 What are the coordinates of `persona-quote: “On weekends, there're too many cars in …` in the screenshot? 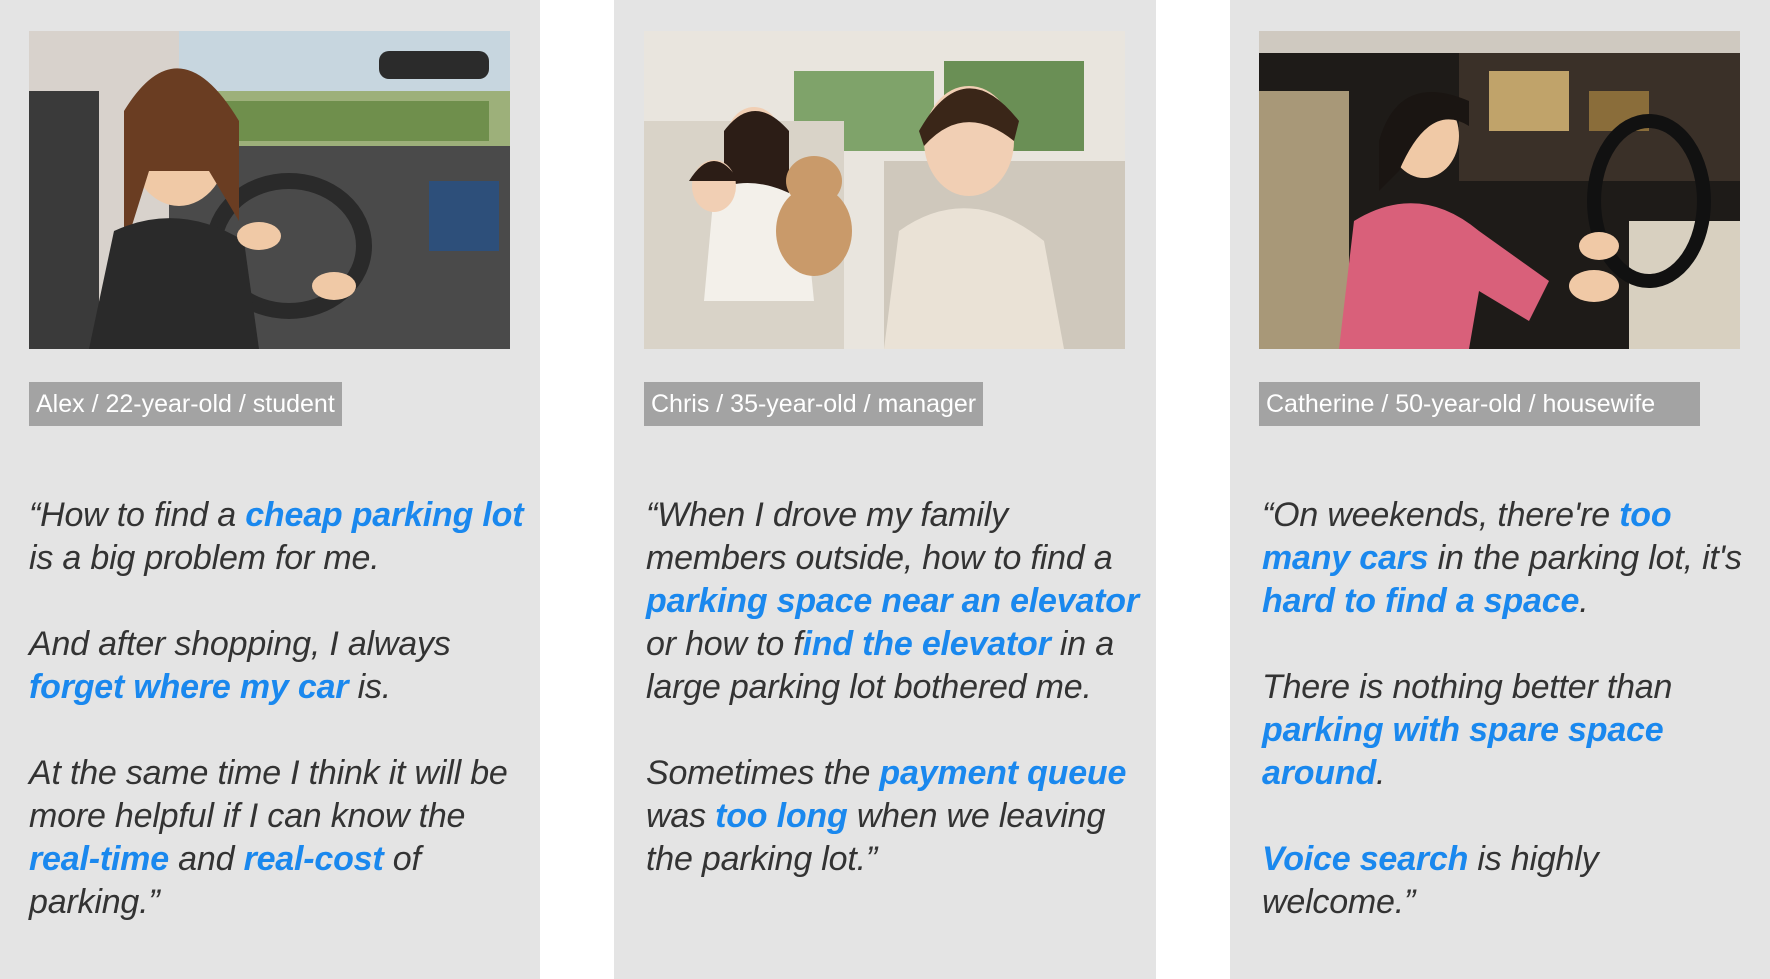 It's located at (1502, 709).